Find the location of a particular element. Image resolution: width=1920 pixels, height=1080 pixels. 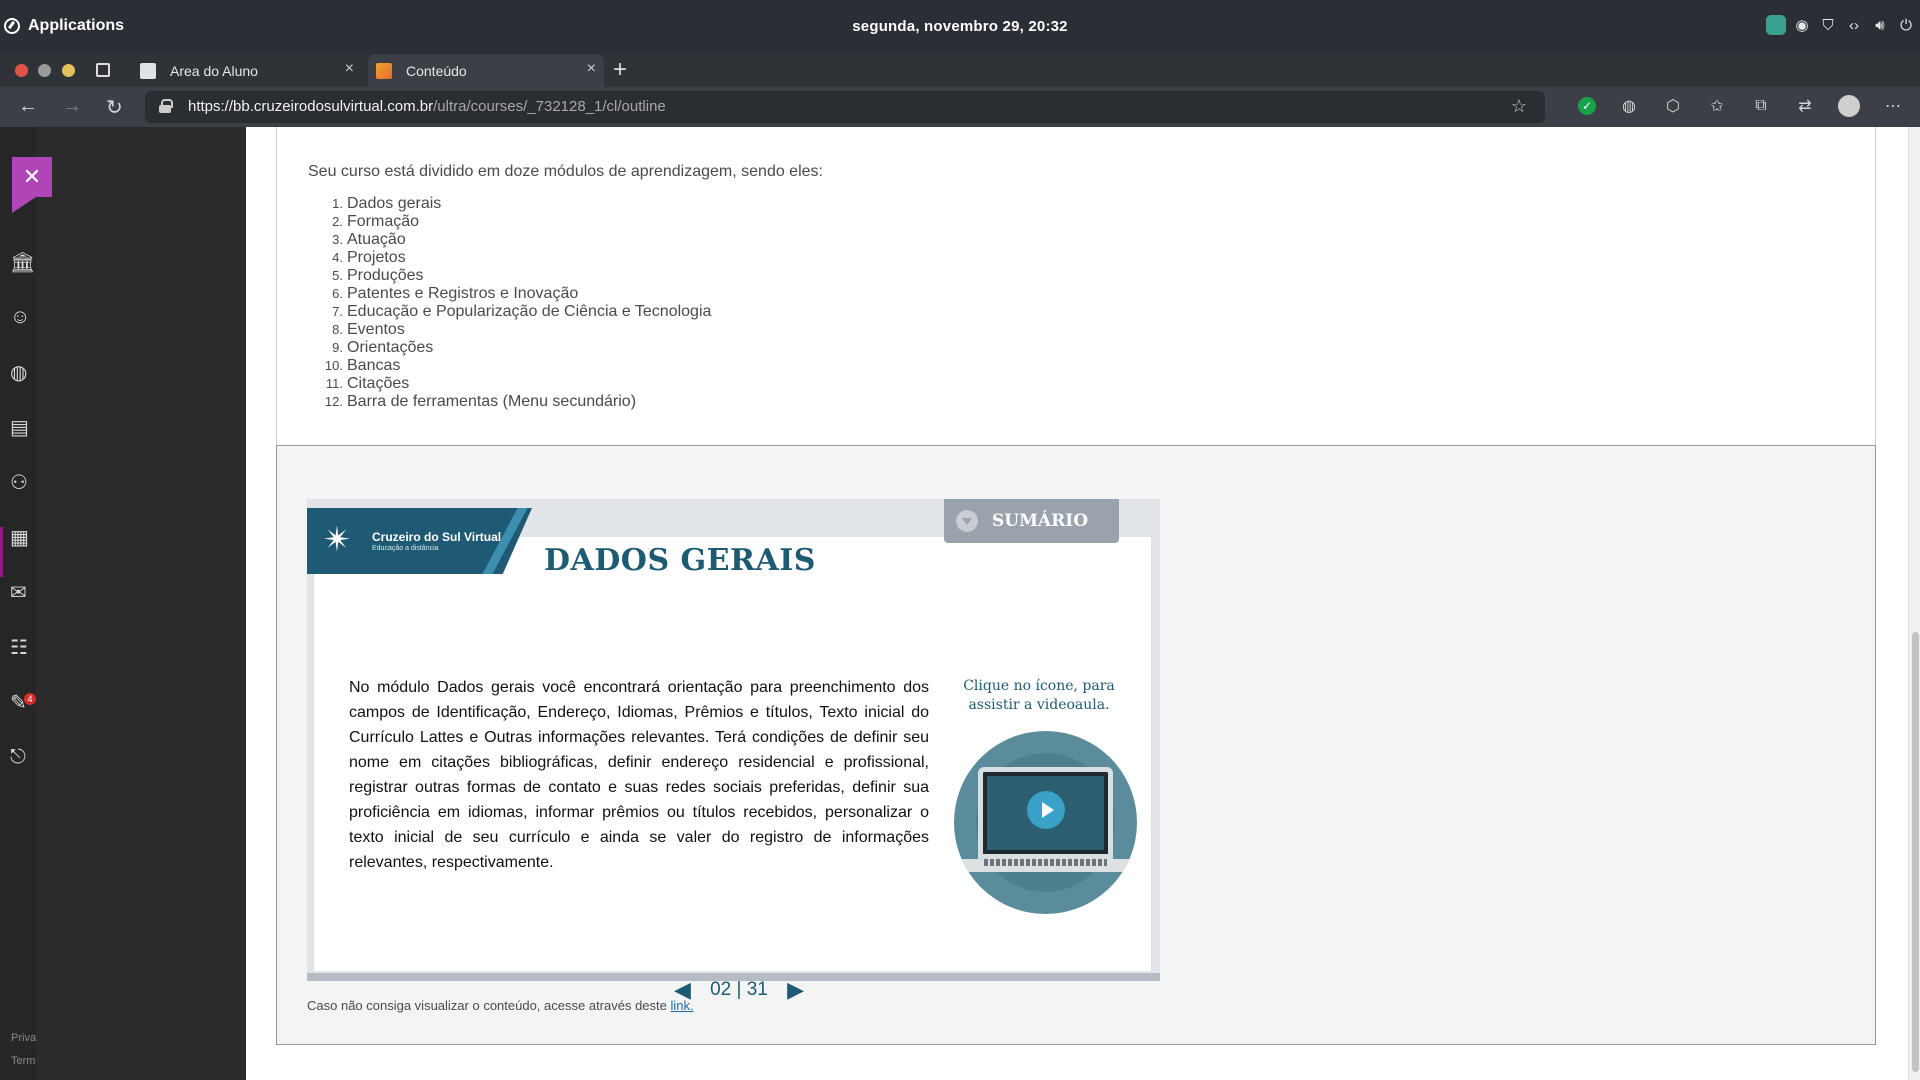

power-icon: ⏻ is located at coordinates (1906, 25).